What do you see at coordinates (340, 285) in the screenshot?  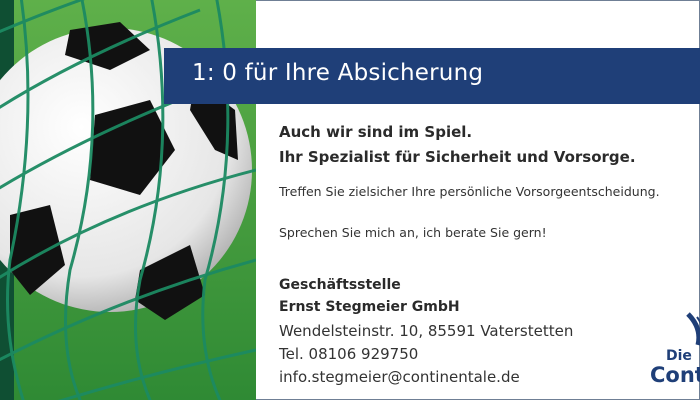 I see `office-label: Geschäftsstelle` at bounding box center [340, 285].